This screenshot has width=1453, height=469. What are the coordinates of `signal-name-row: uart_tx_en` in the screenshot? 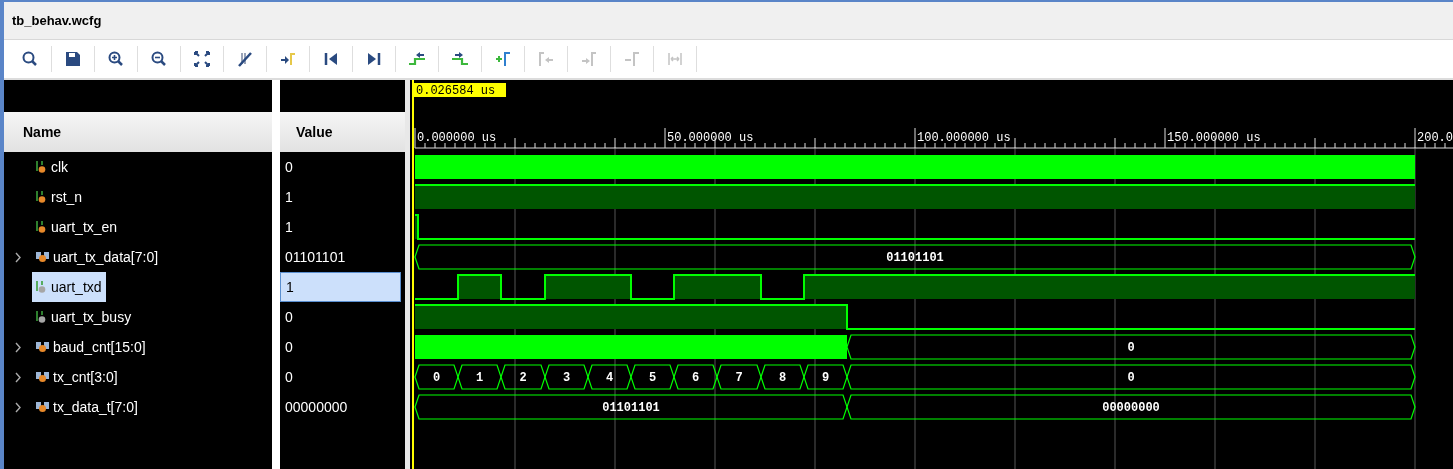 It's located at (77, 227).